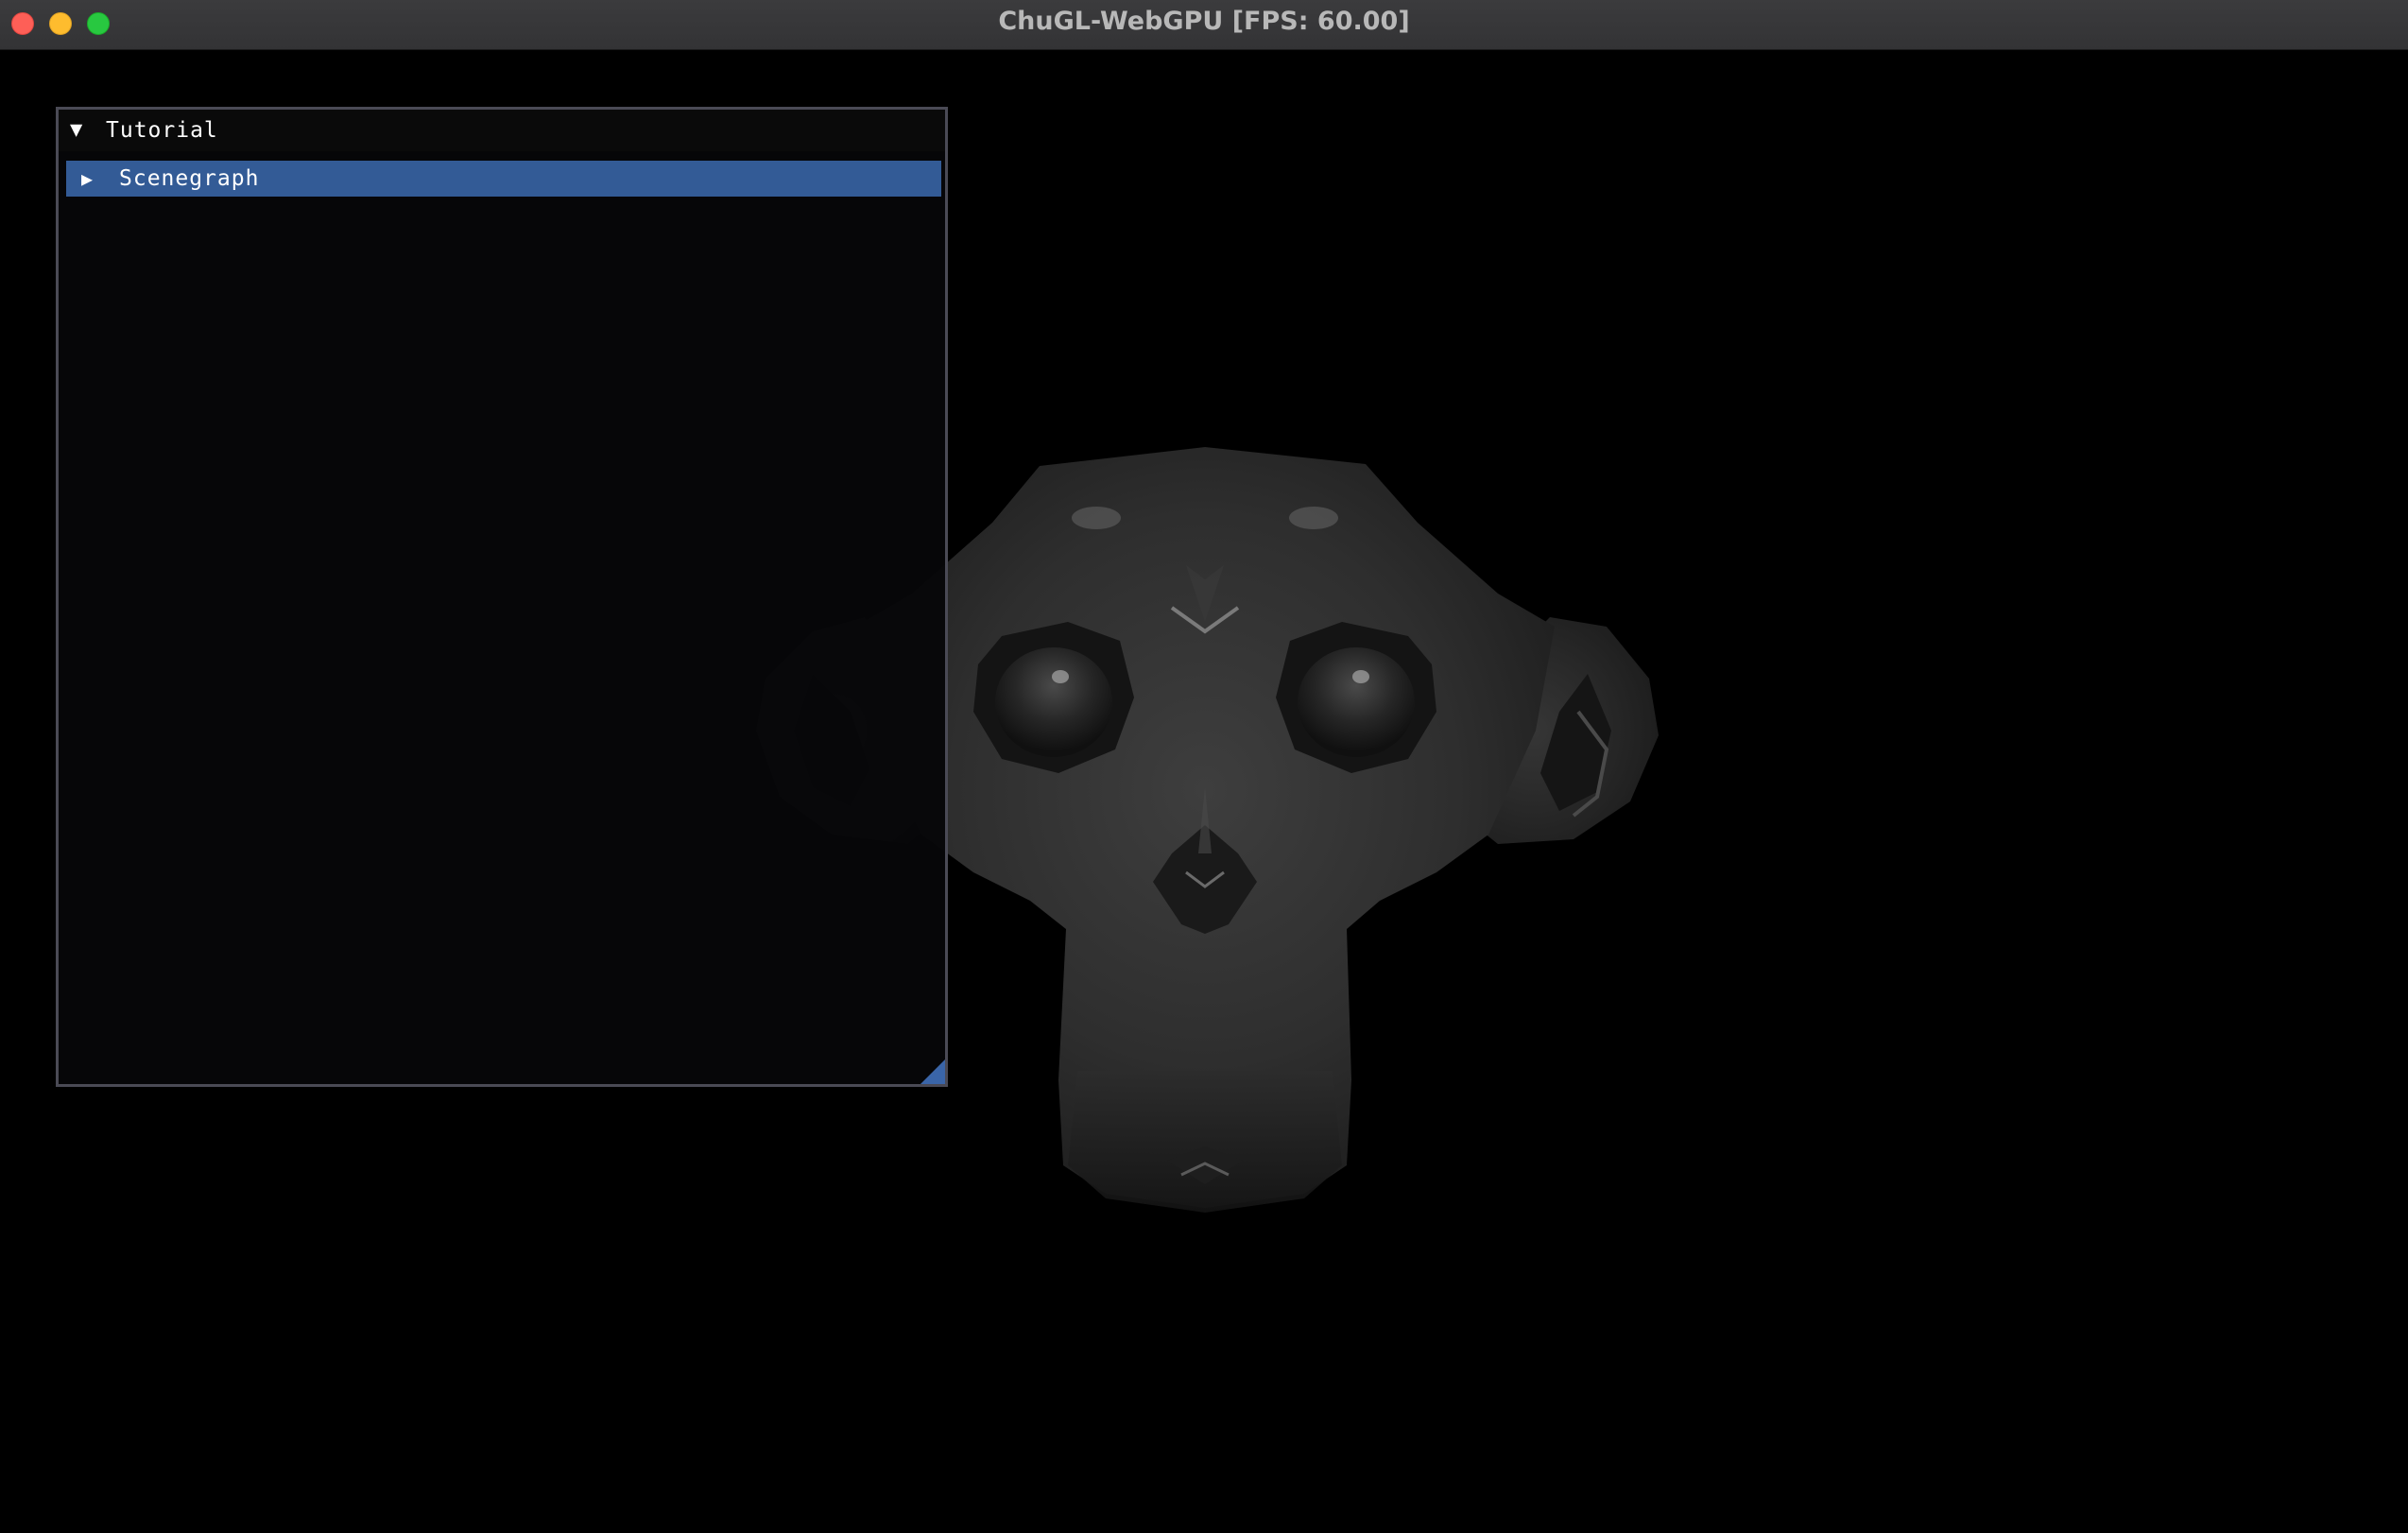 The image size is (2408, 1533). I want to click on left-eye, so click(1053, 698).